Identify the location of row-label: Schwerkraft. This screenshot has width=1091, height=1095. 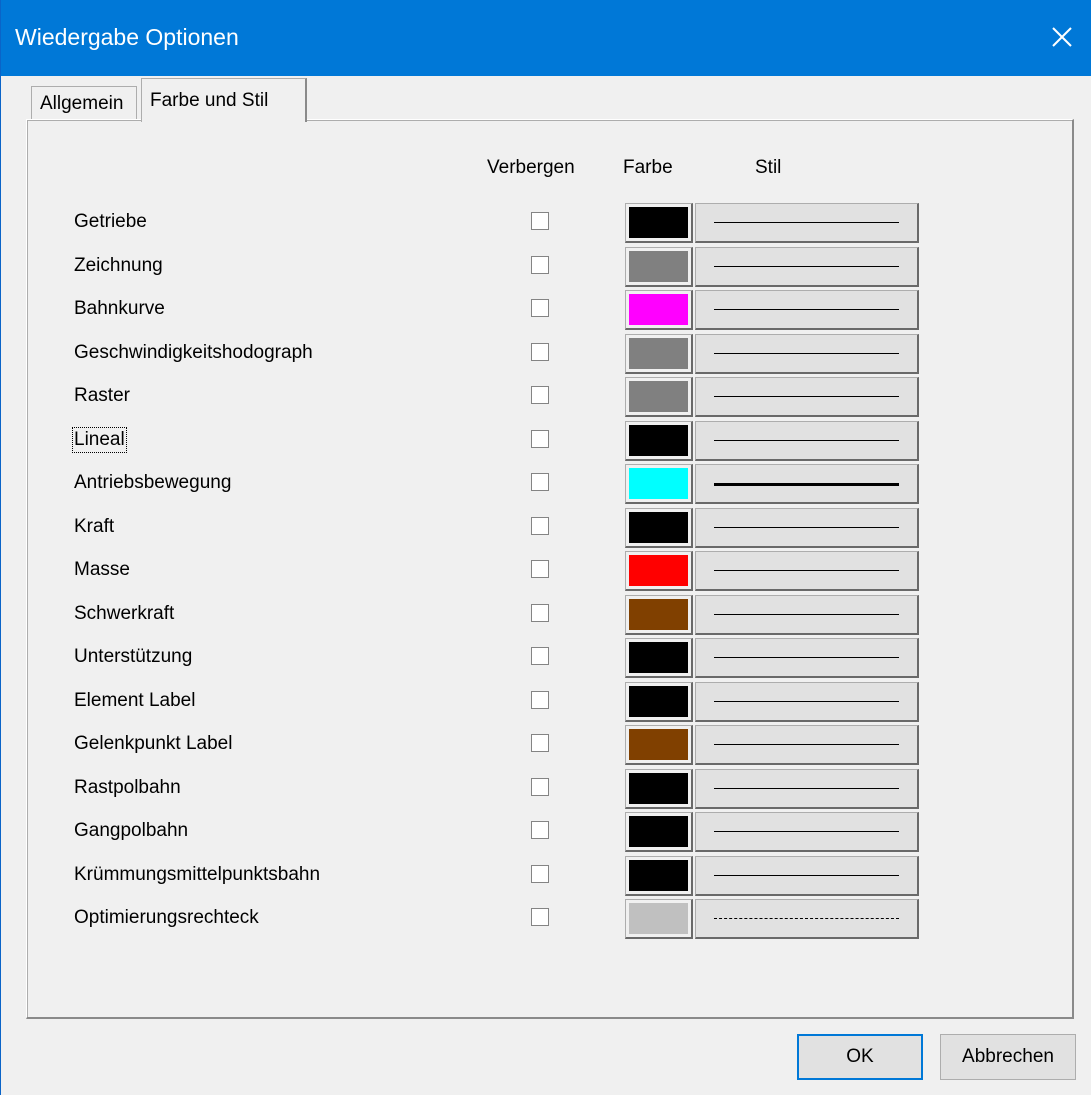
(124, 613).